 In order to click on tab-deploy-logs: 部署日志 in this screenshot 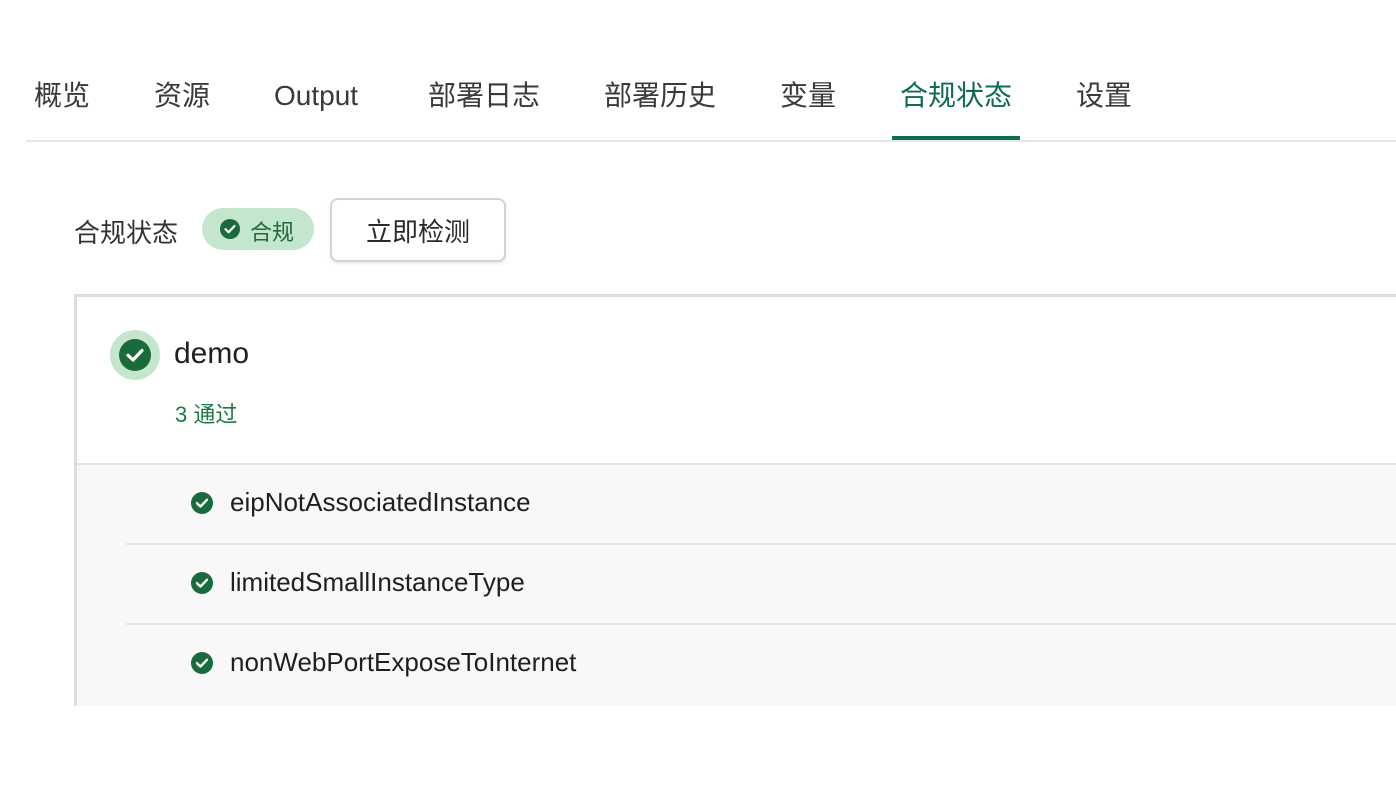, I will do `click(484, 96)`.